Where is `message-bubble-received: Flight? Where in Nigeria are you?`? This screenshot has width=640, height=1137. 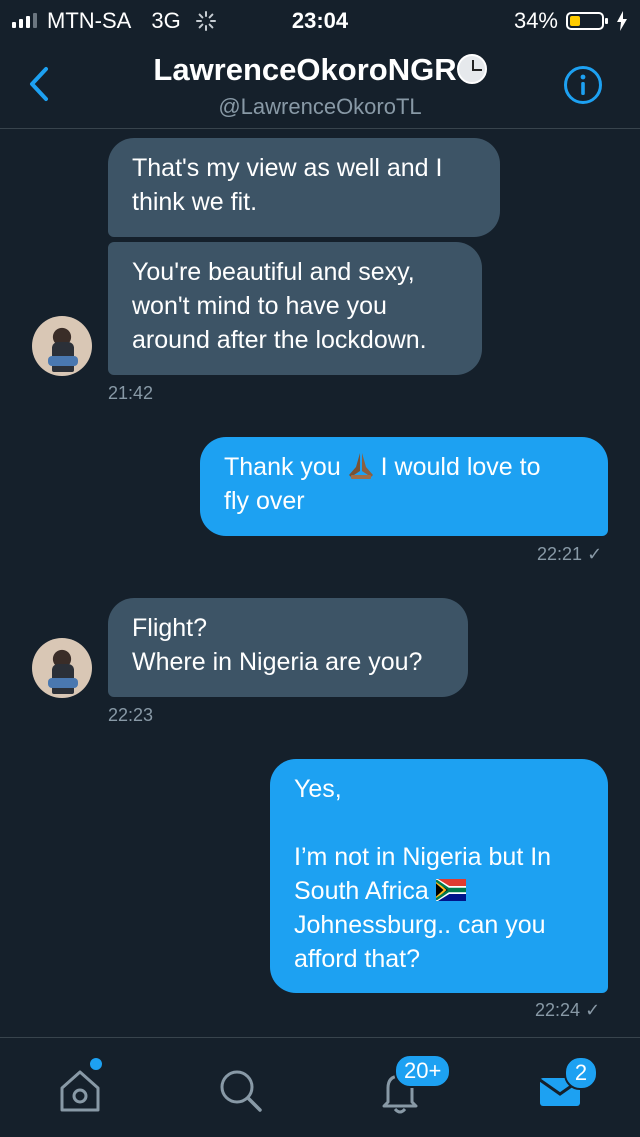 message-bubble-received: Flight? Where in Nigeria are you? is located at coordinates (288, 647).